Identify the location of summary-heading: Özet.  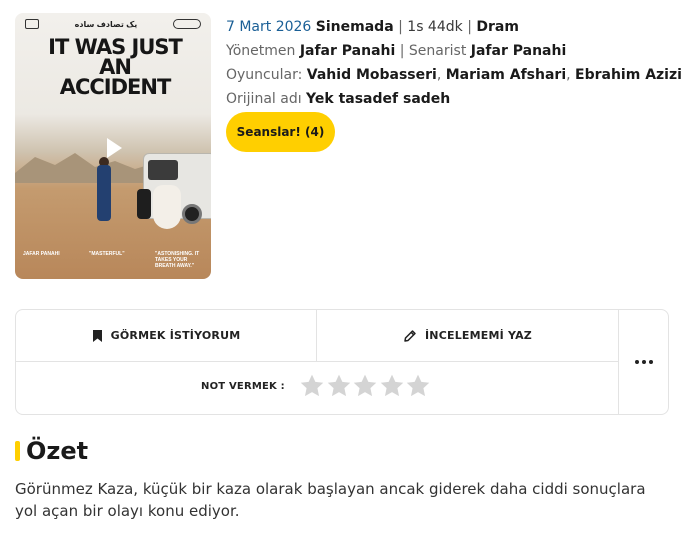
(57, 451).